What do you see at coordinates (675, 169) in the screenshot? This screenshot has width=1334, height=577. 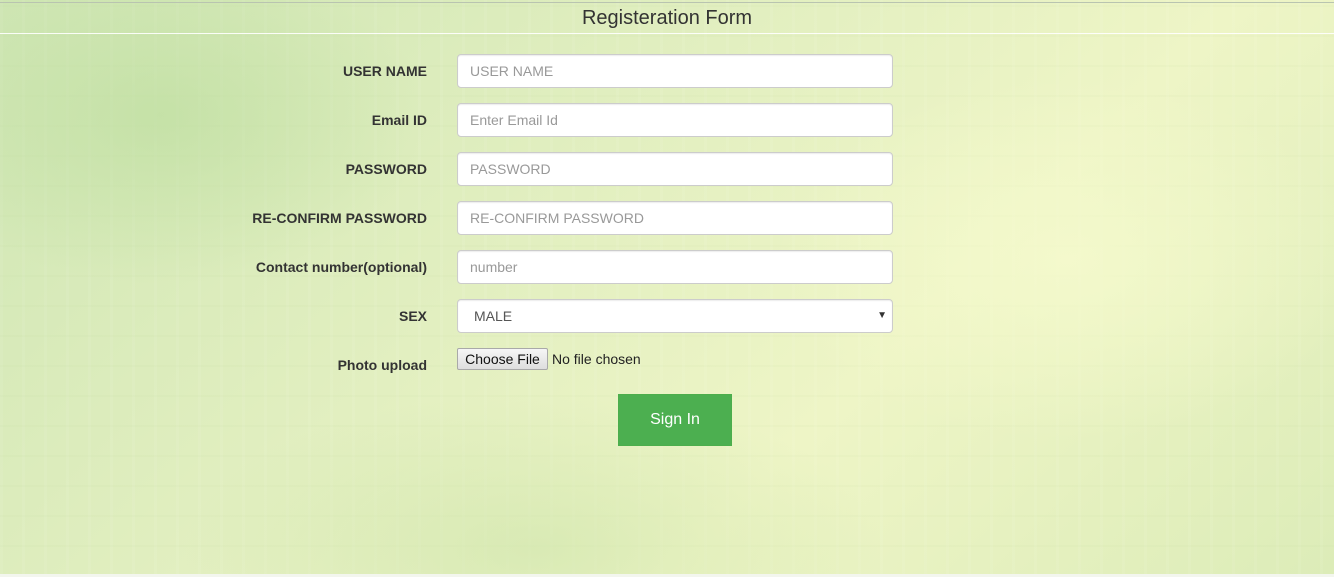 I see `password-input` at bounding box center [675, 169].